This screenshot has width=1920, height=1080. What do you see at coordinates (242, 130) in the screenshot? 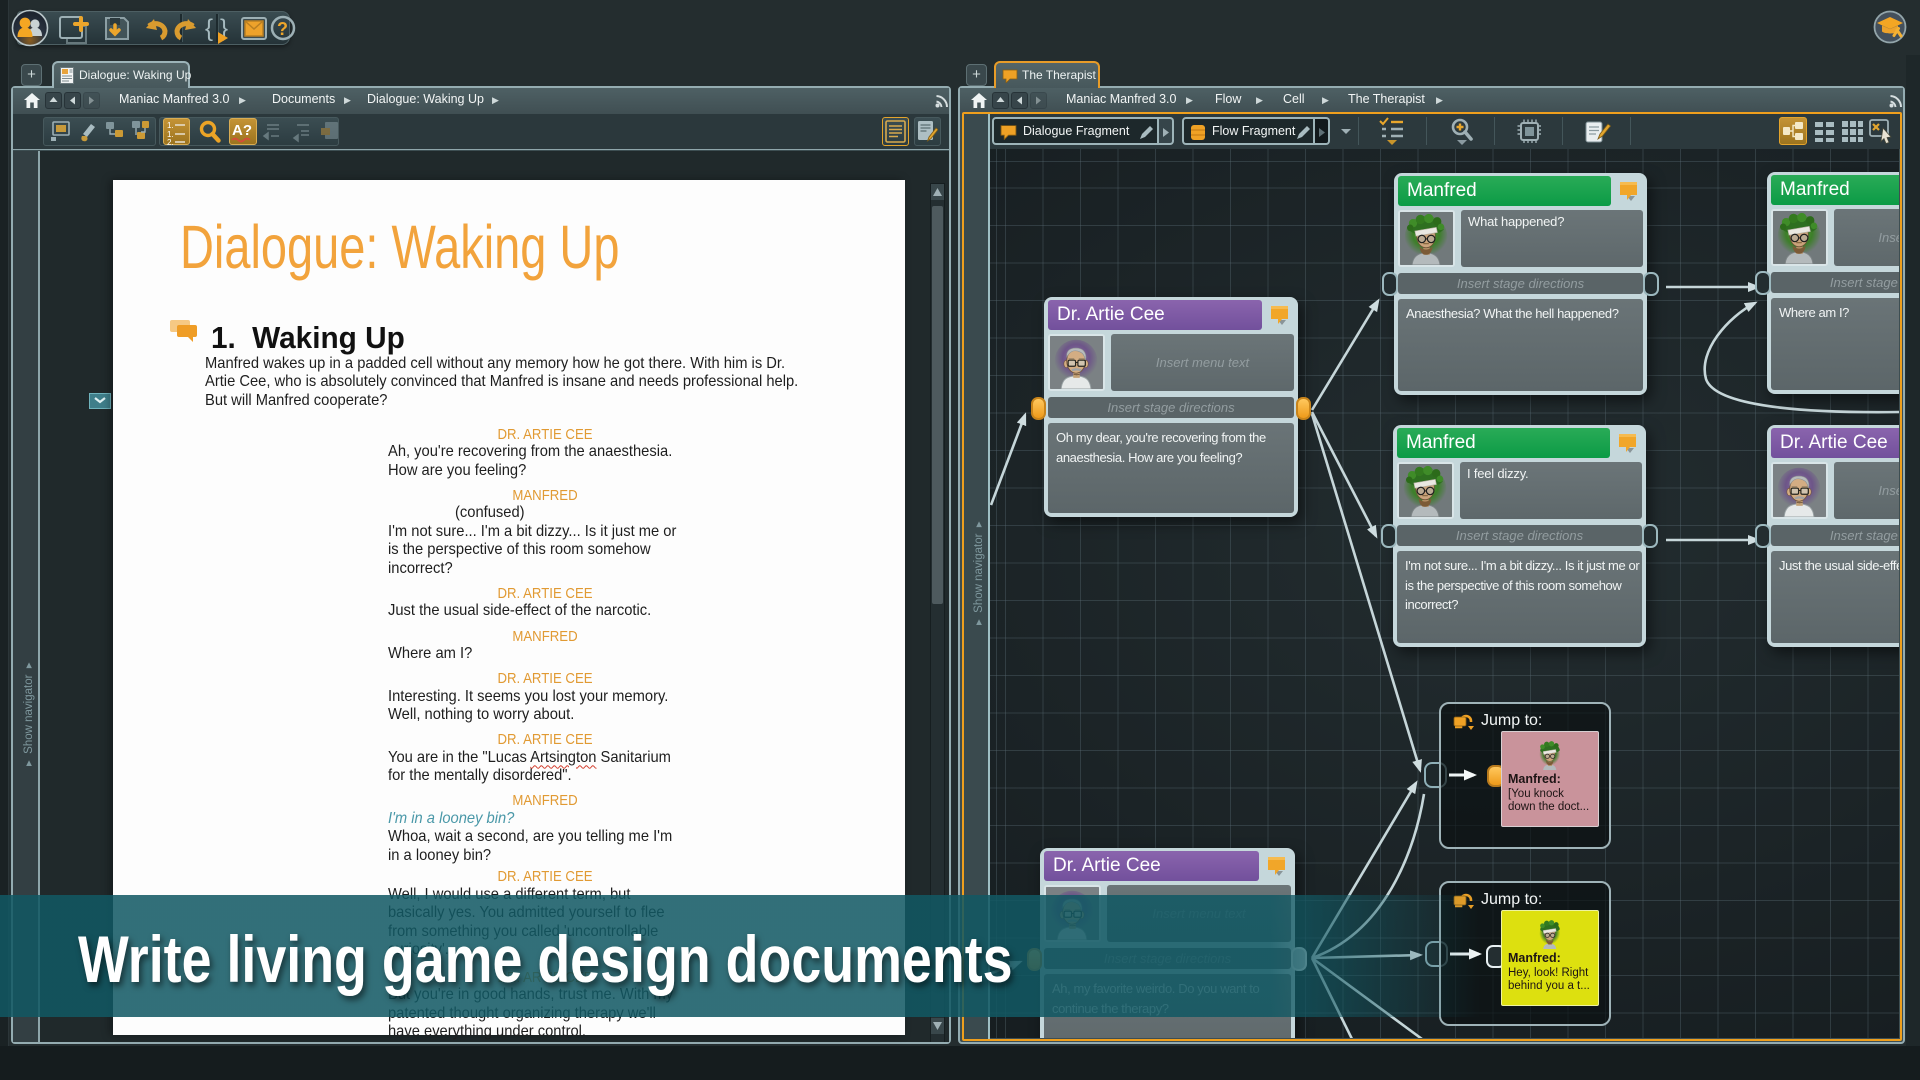
I see `svg-text: A?` at bounding box center [242, 130].